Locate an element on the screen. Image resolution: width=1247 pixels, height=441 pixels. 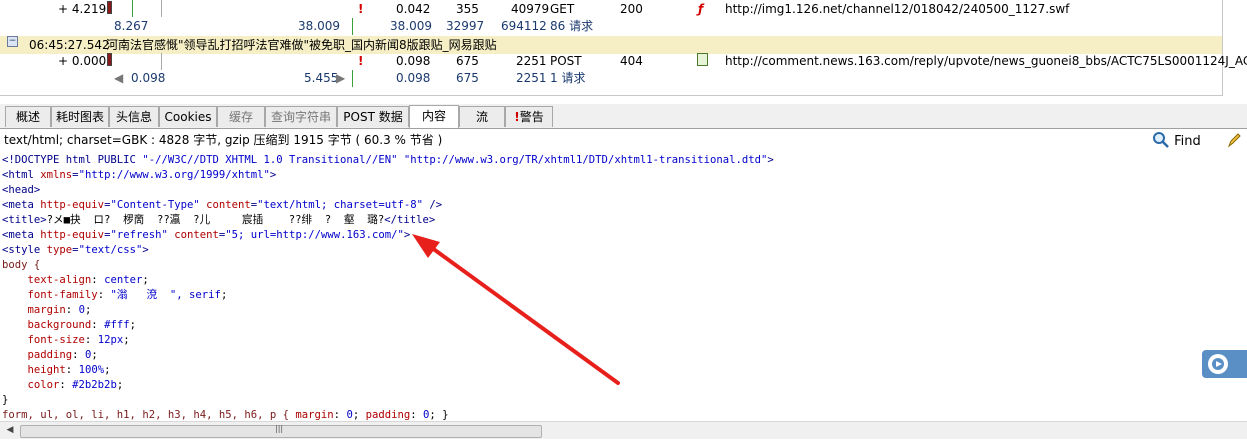
code-line: body { is located at coordinates (21, 265).